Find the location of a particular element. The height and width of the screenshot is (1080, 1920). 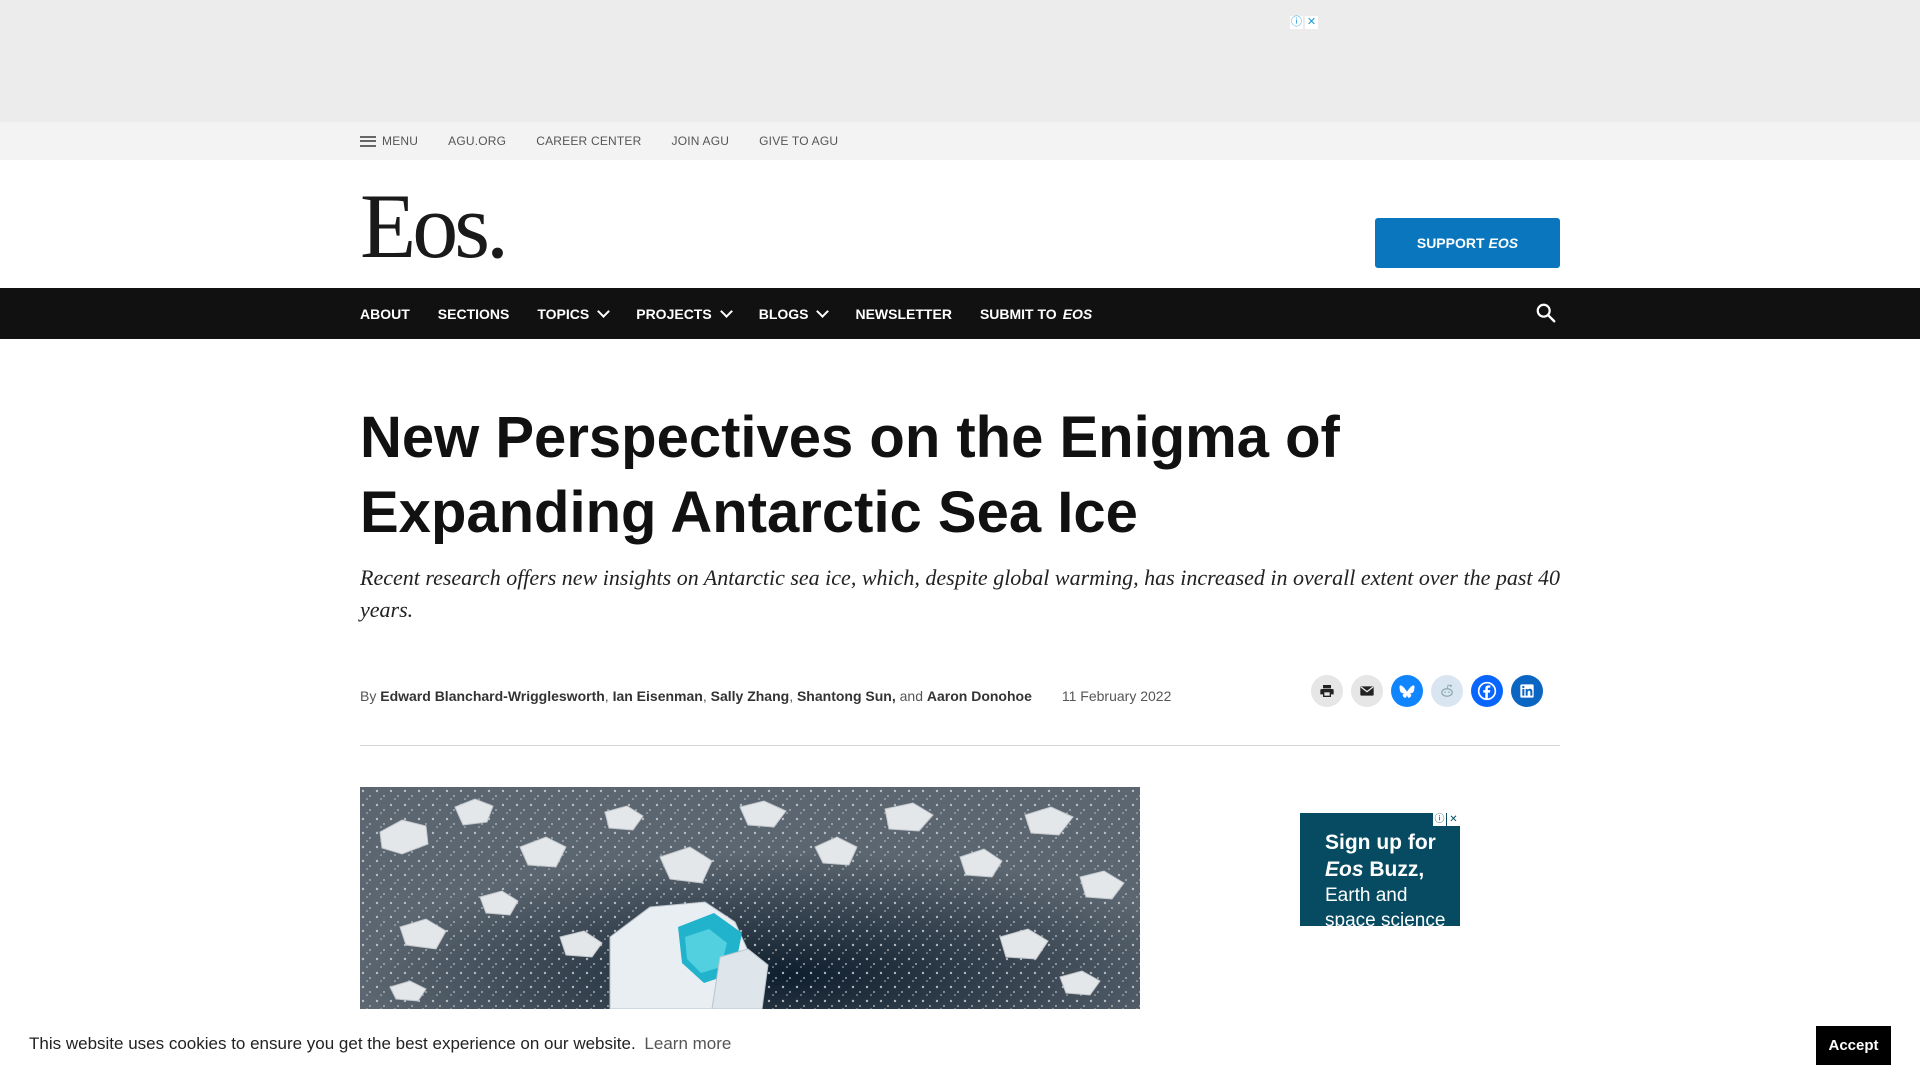

nav-projects: PROJECTS is located at coordinates (684, 313).